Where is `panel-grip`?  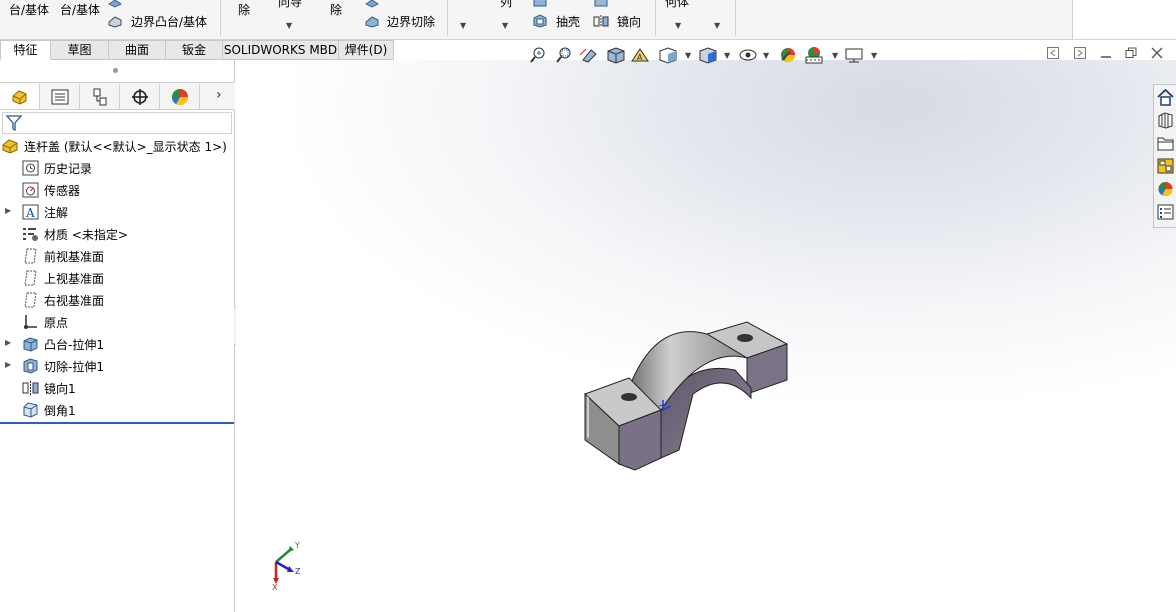
panel-grip is located at coordinates (115, 70).